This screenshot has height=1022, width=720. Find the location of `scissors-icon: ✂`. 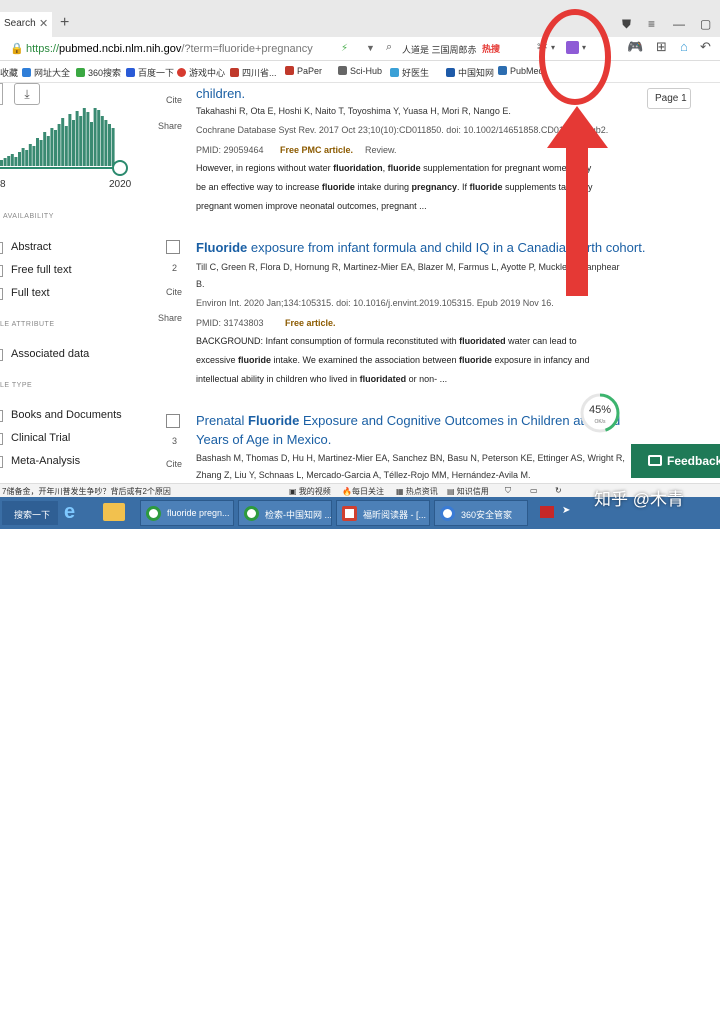

scissors-icon: ✂ is located at coordinates (542, 47).